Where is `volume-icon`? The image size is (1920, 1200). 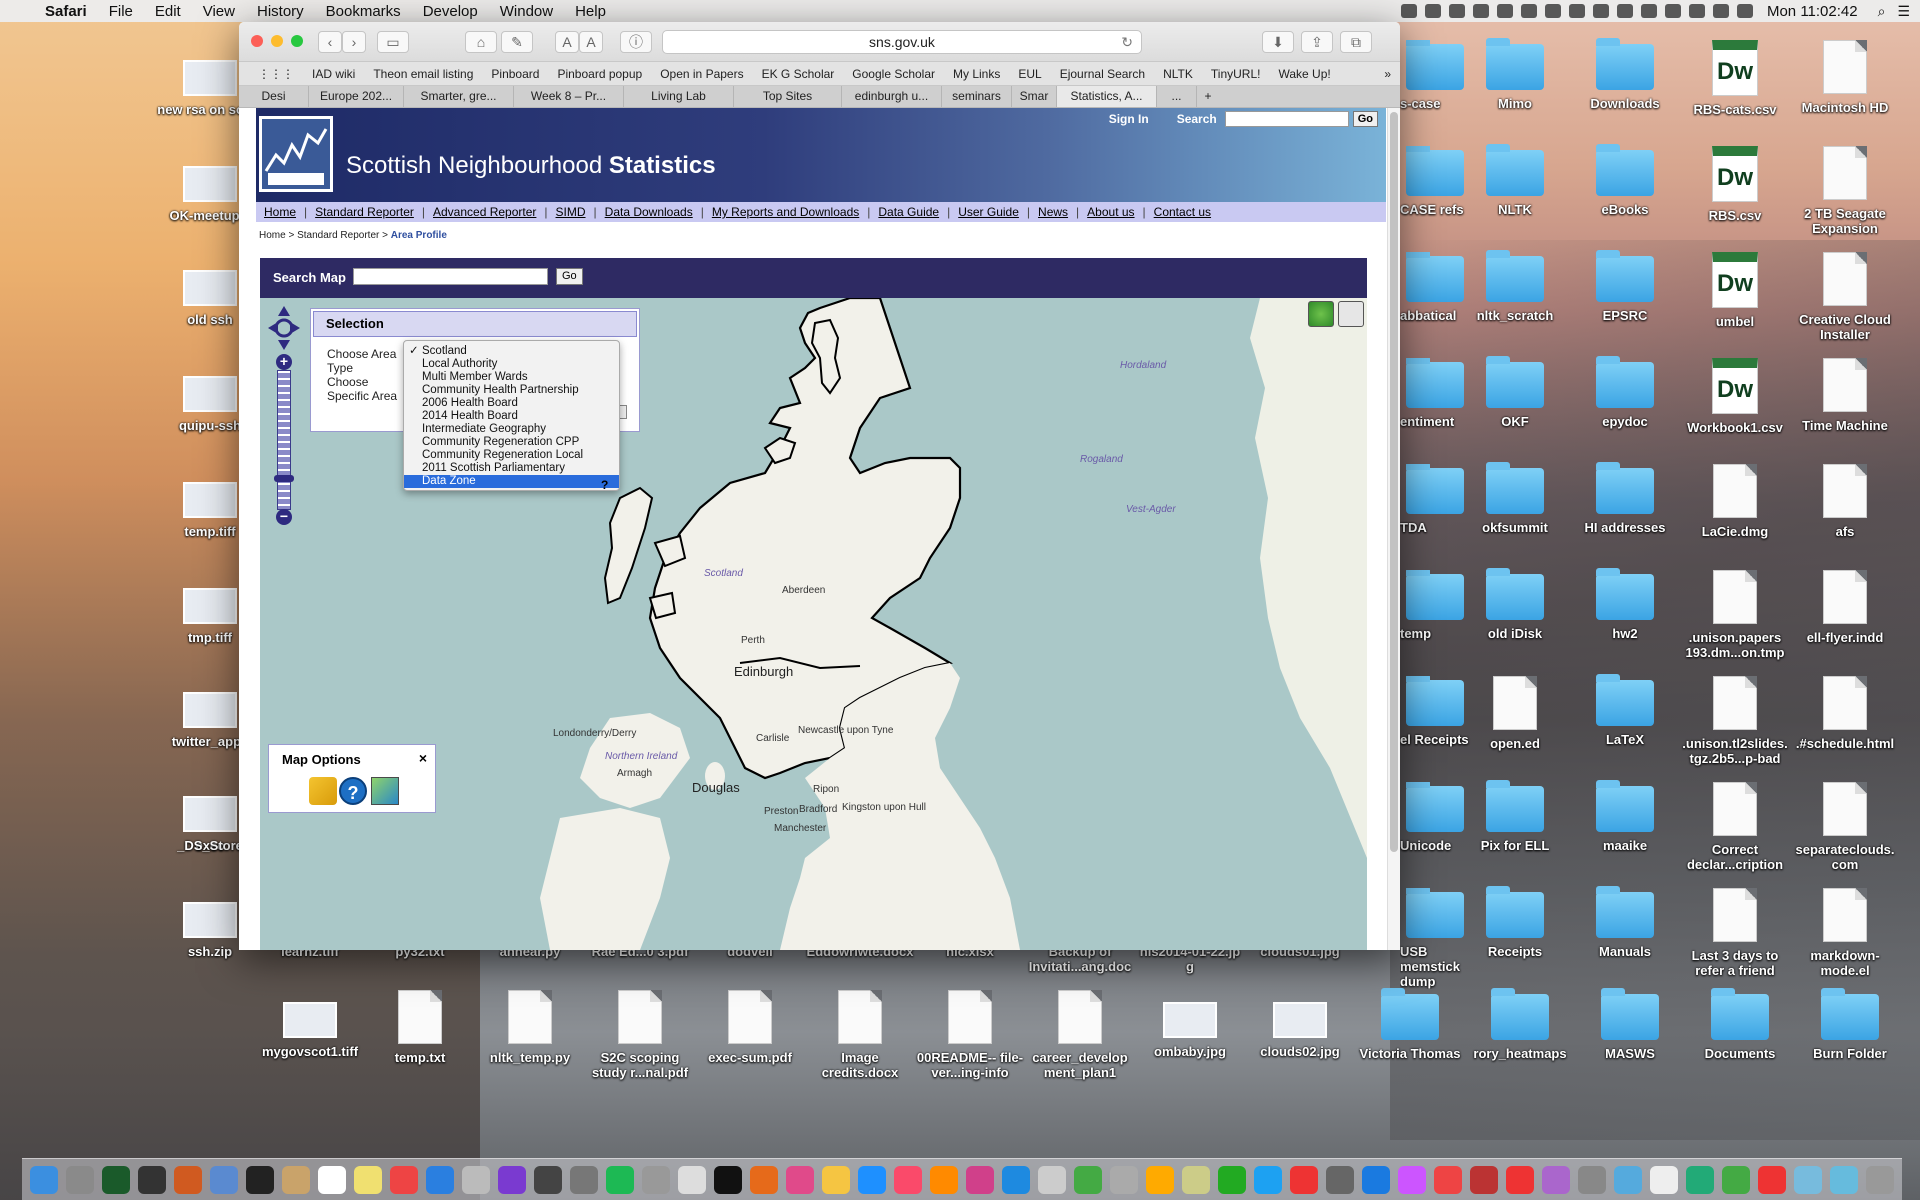 volume-icon is located at coordinates (1696, 11).